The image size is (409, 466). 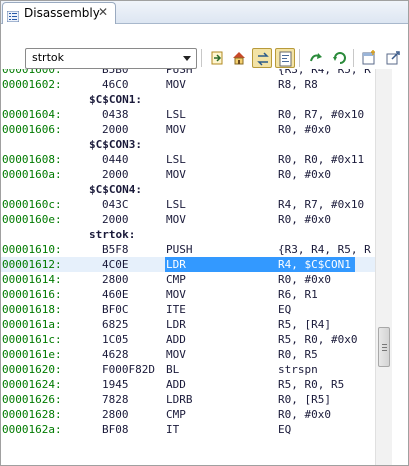 I want to click on toggle-source-icon, so click(x=285, y=59).